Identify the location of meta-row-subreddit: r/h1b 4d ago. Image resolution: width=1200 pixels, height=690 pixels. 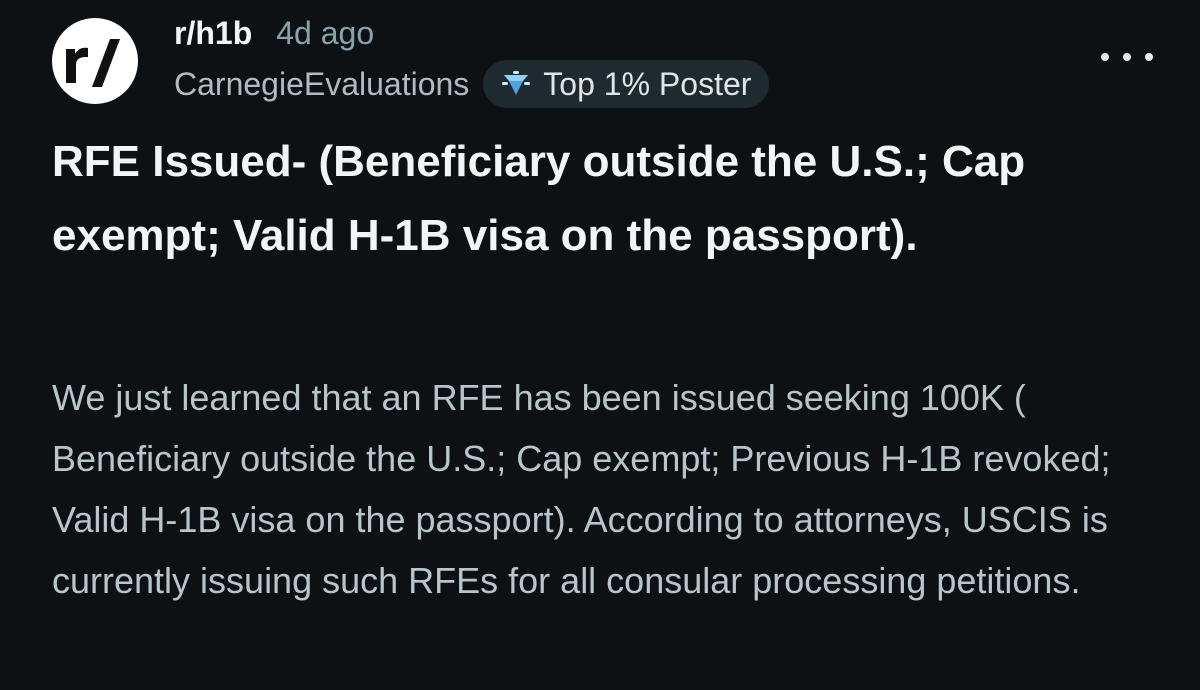
(471, 33).